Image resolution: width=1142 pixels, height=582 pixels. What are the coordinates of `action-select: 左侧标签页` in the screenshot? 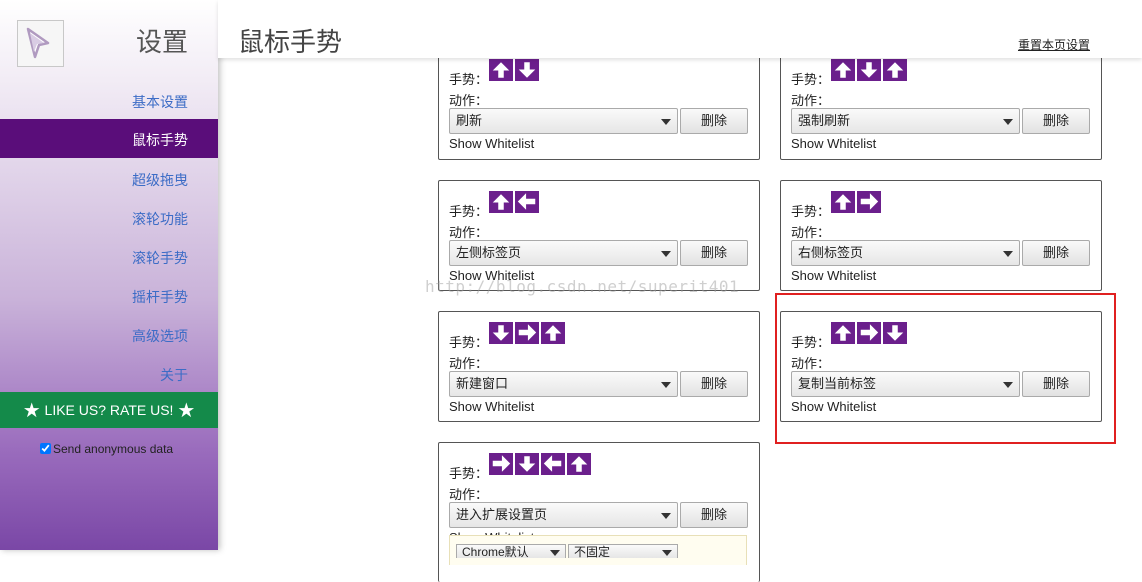 It's located at (563, 253).